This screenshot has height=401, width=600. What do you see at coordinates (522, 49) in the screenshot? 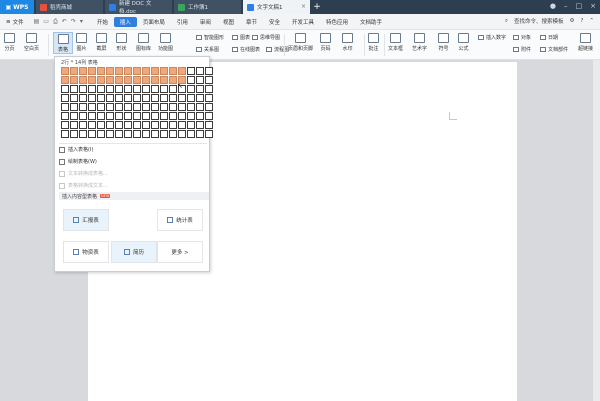
I see `attachment-button: 附件` at bounding box center [522, 49].